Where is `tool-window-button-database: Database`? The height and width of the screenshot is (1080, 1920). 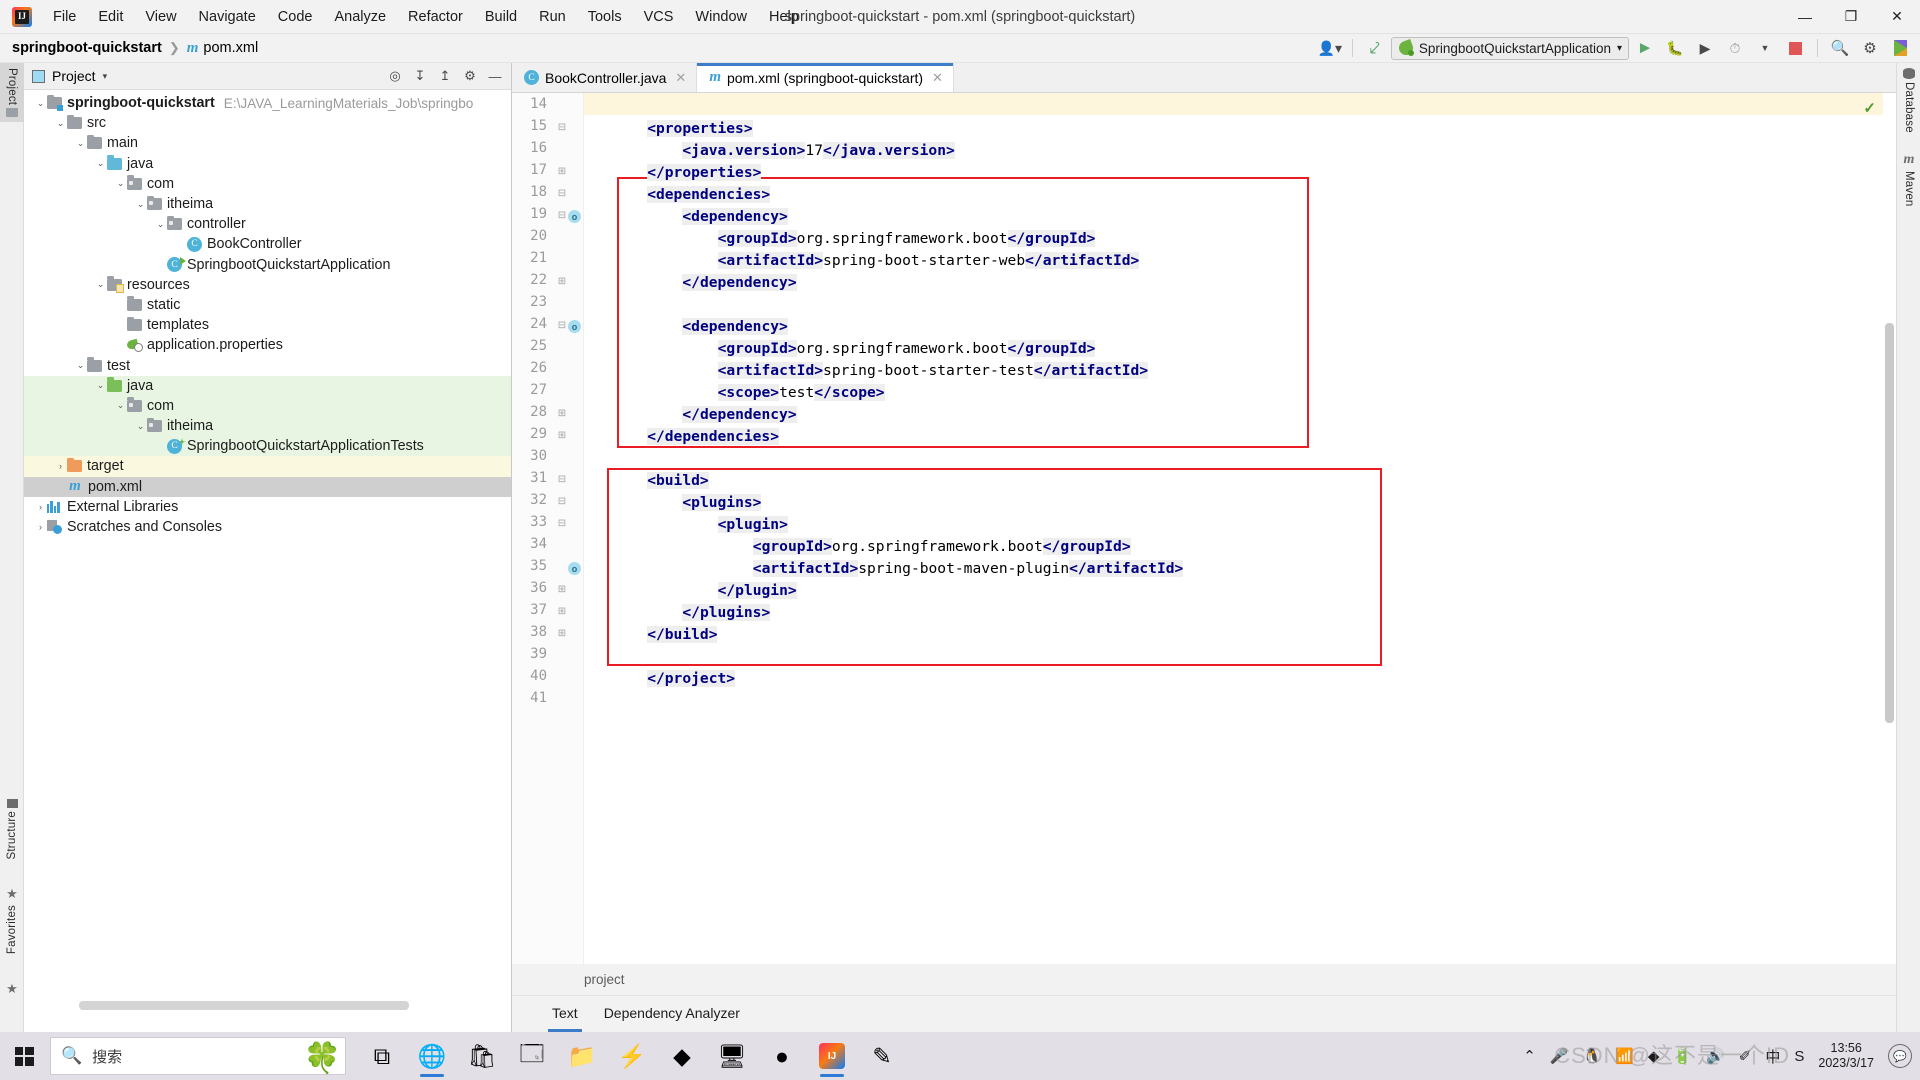
tool-window-button-database: Database is located at coordinates (1908, 100).